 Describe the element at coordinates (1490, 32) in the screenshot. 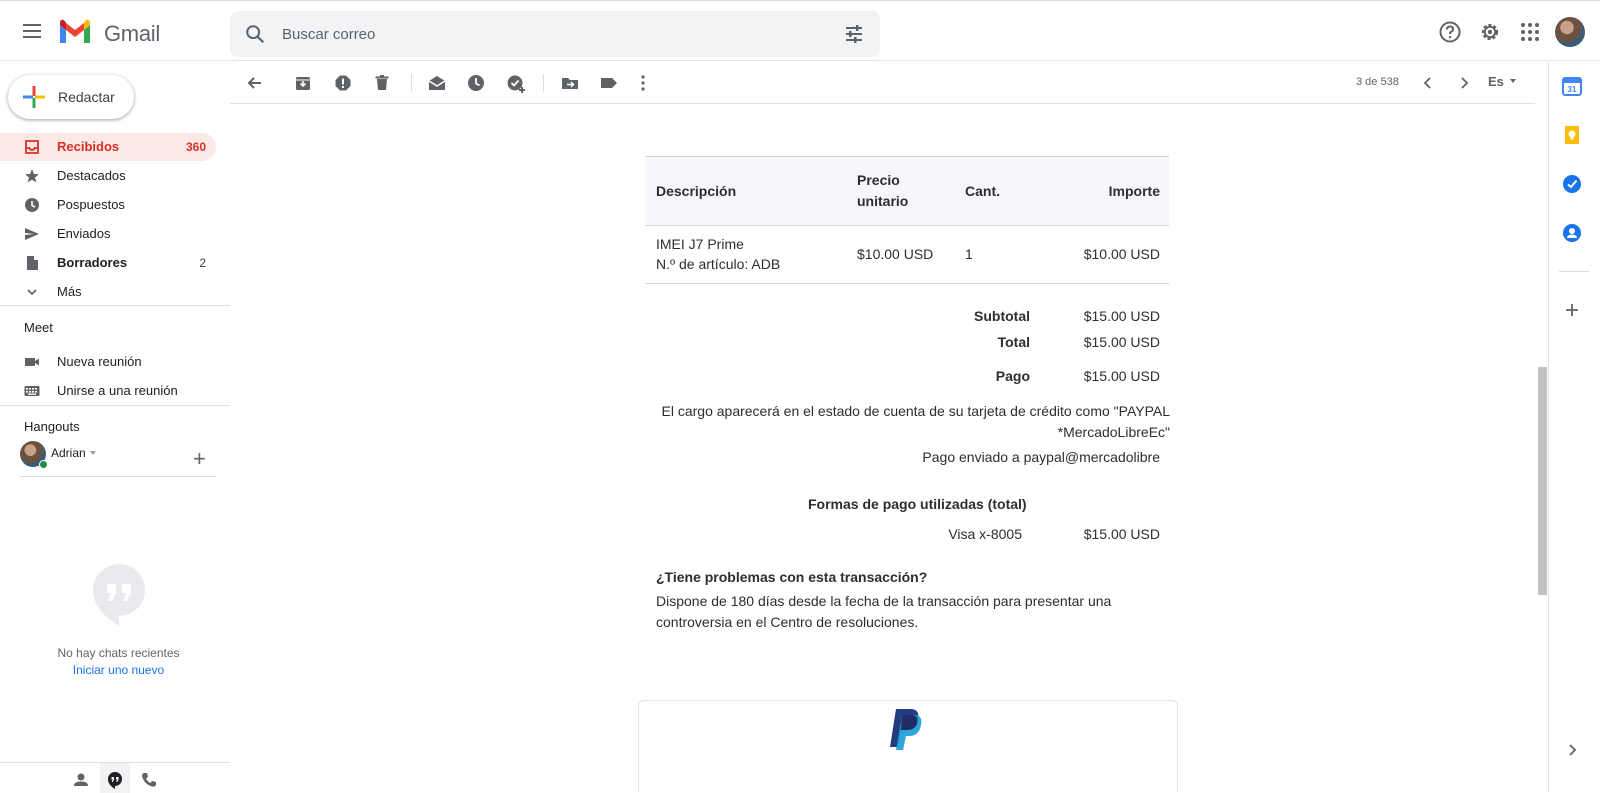

I see `settings-icon` at that location.